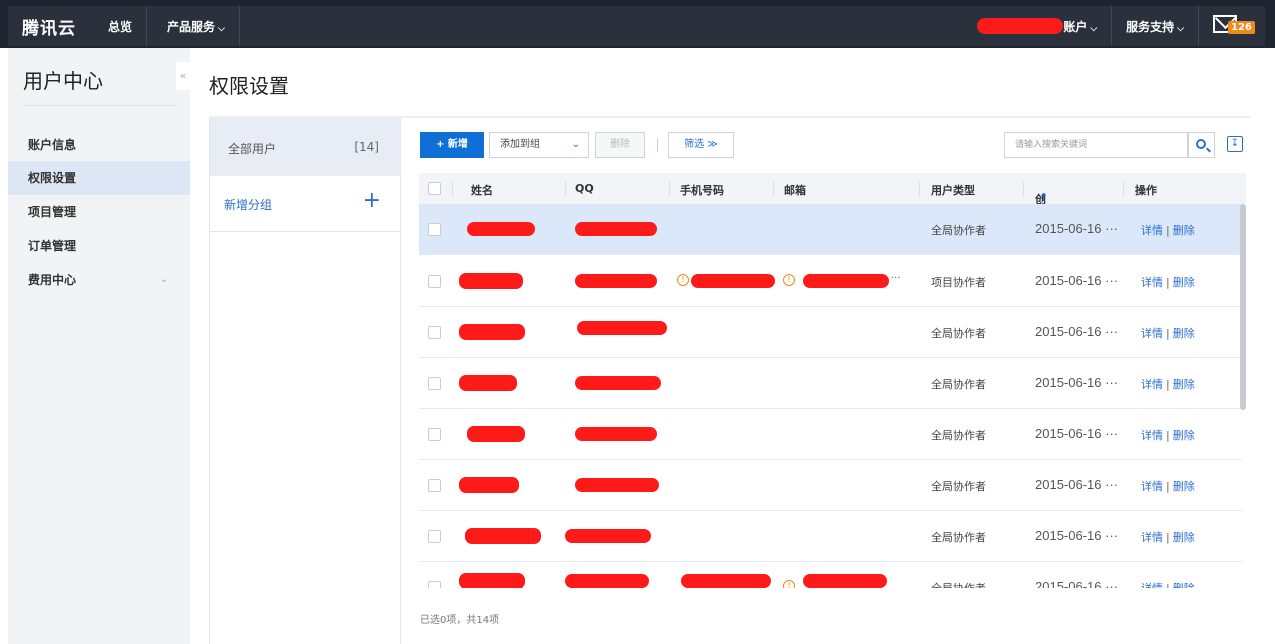 The width and height of the screenshot is (1275, 644). Describe the element at coordinates (366, 147) in the screenshot. I see `group-all-count: [14]` at that location.